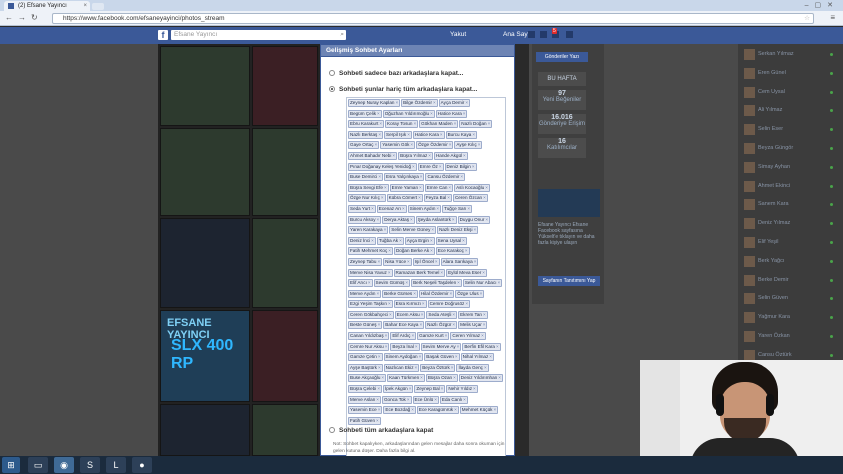  I want to click on radio-all-except, so click(332, 89).